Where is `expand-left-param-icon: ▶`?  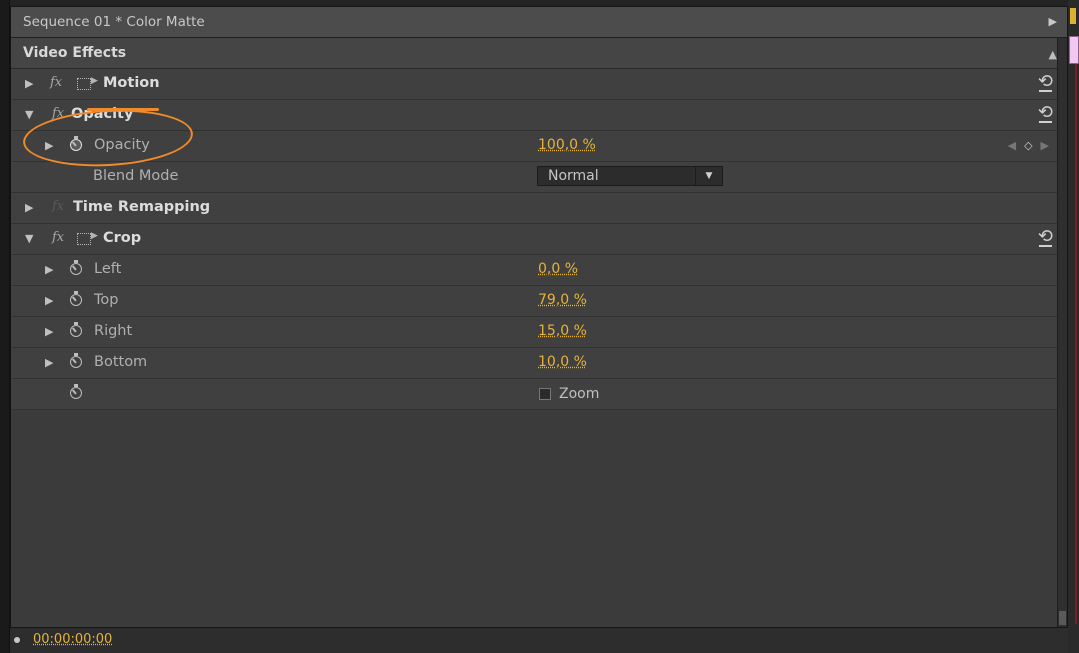 expand-left-param-icon: ▶ is located at coordinates (49, 269).